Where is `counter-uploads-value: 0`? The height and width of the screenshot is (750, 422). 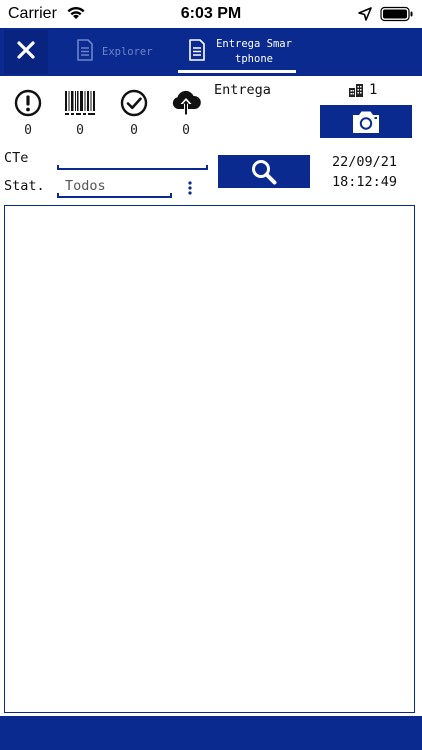 counter-uploads-value: 0 is located at coordinates (186, 130).